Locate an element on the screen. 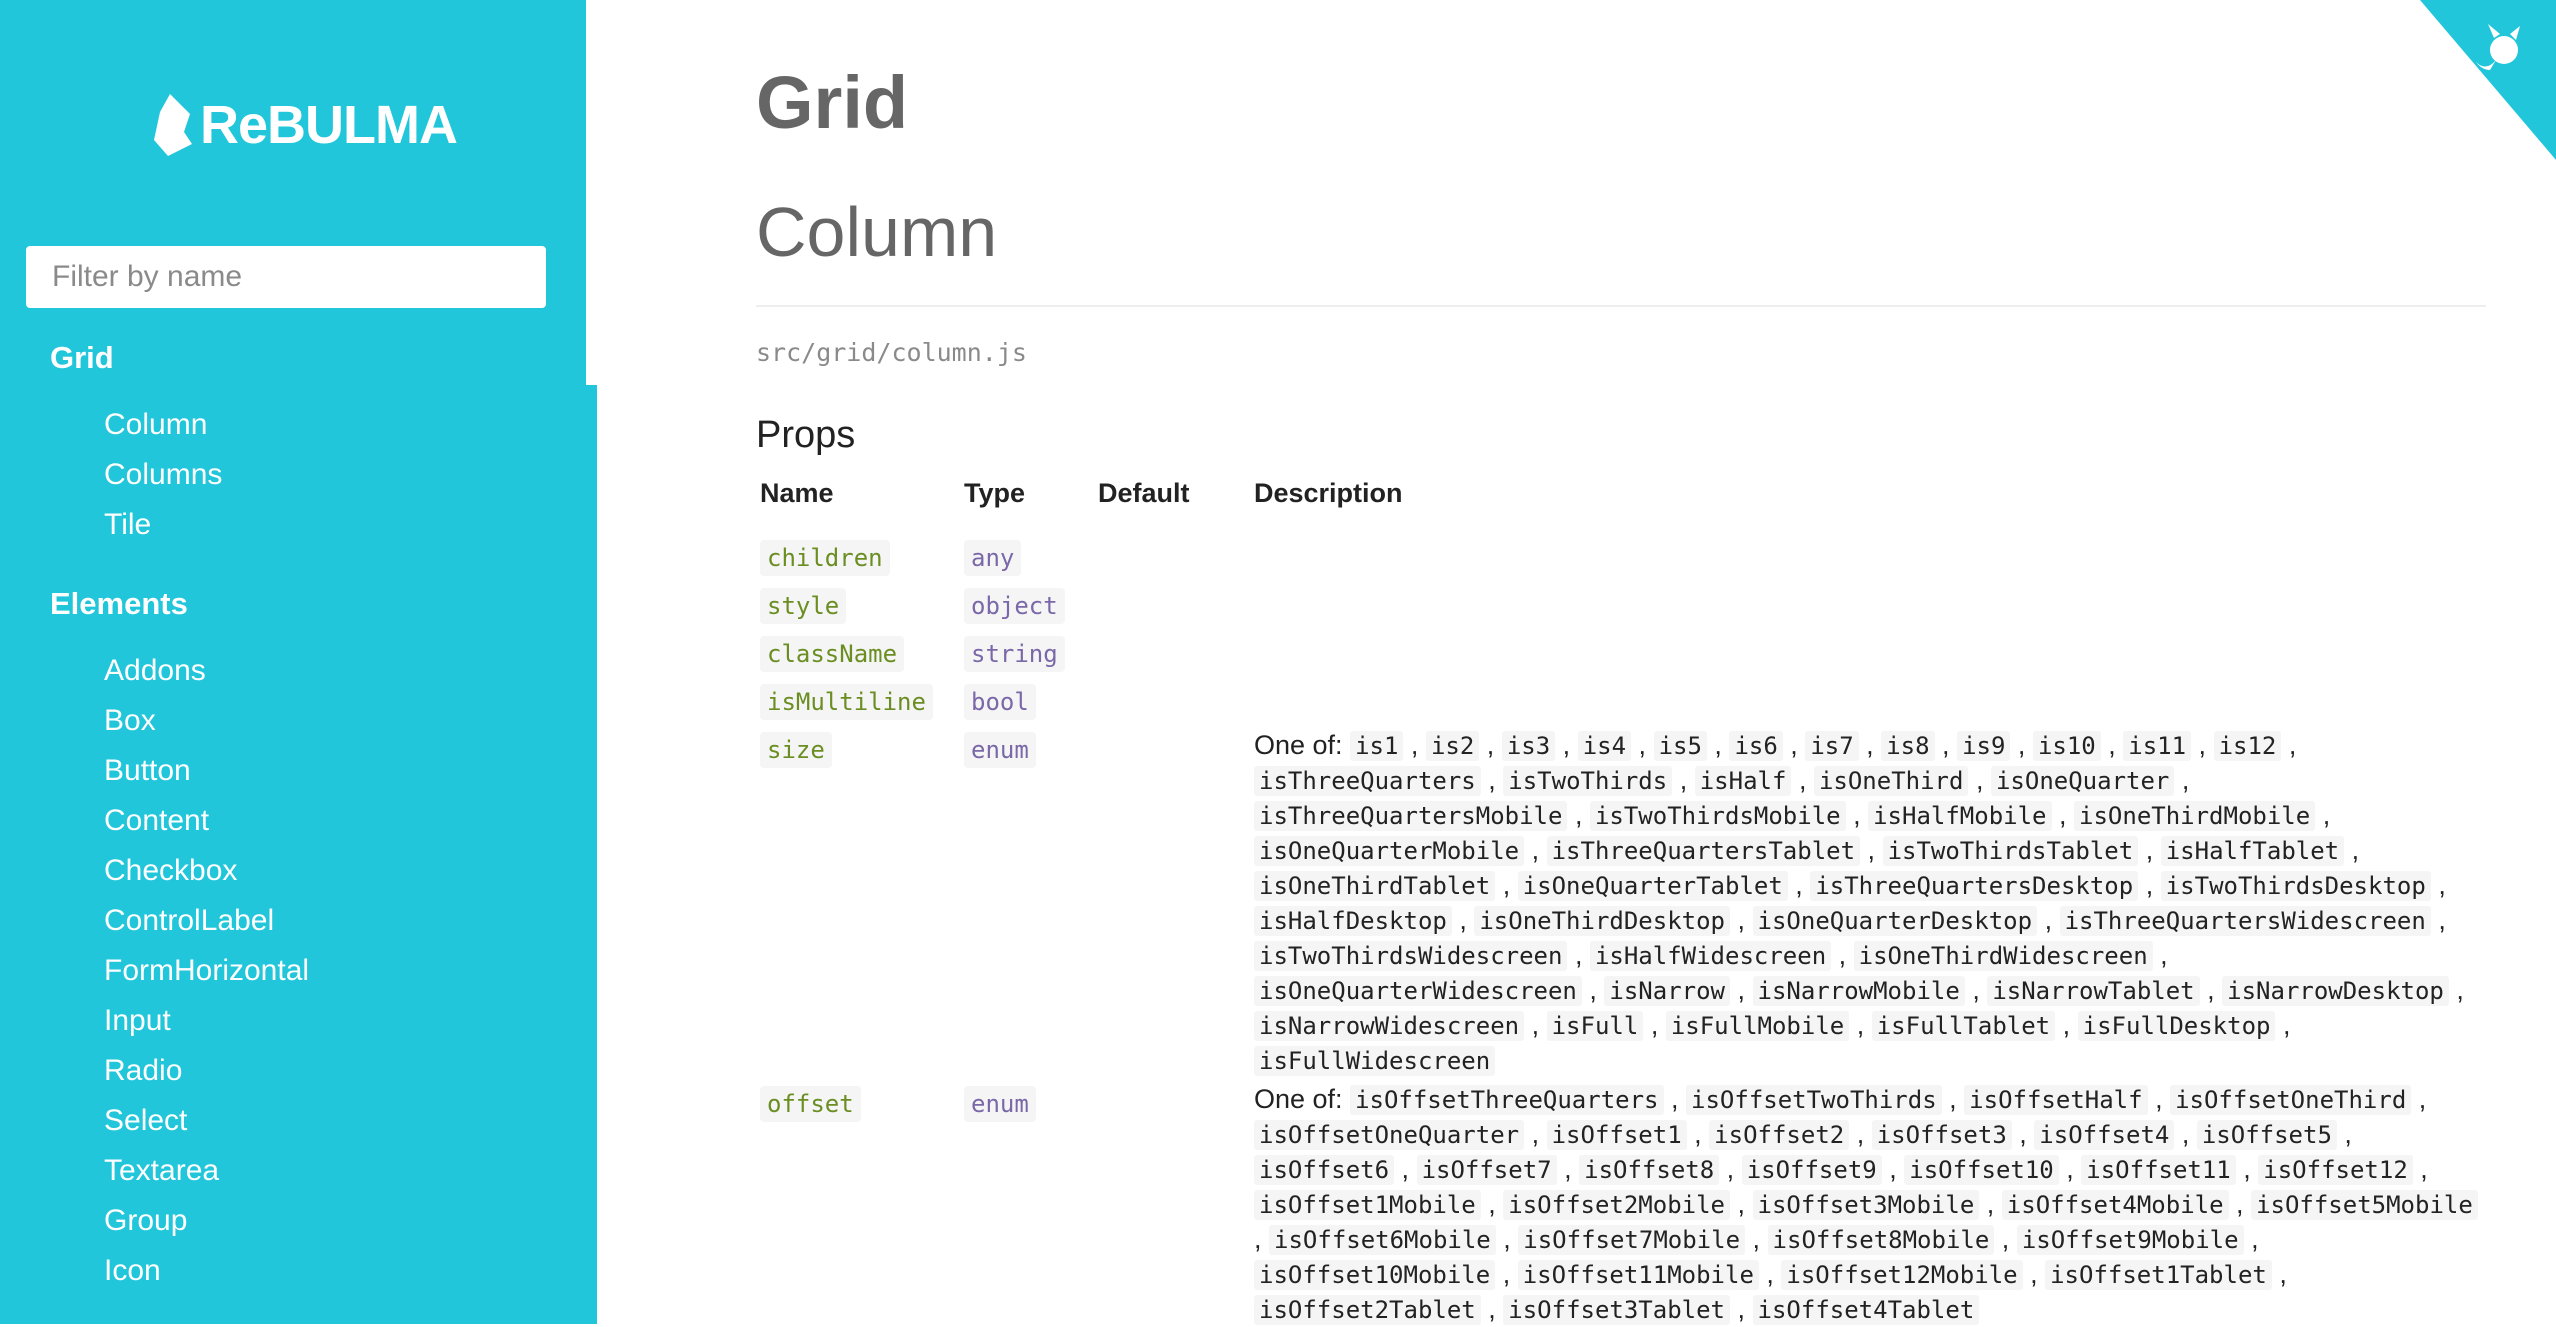 Image resolution: width=2556 pixels, height=1327 pixels. nav-list-grid: Column Columns Tile is located at coordinates (163, 475).